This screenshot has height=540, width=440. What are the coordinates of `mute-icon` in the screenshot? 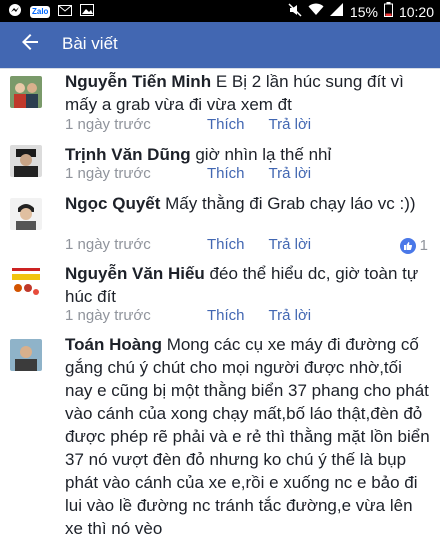 It's located at (295, 11).